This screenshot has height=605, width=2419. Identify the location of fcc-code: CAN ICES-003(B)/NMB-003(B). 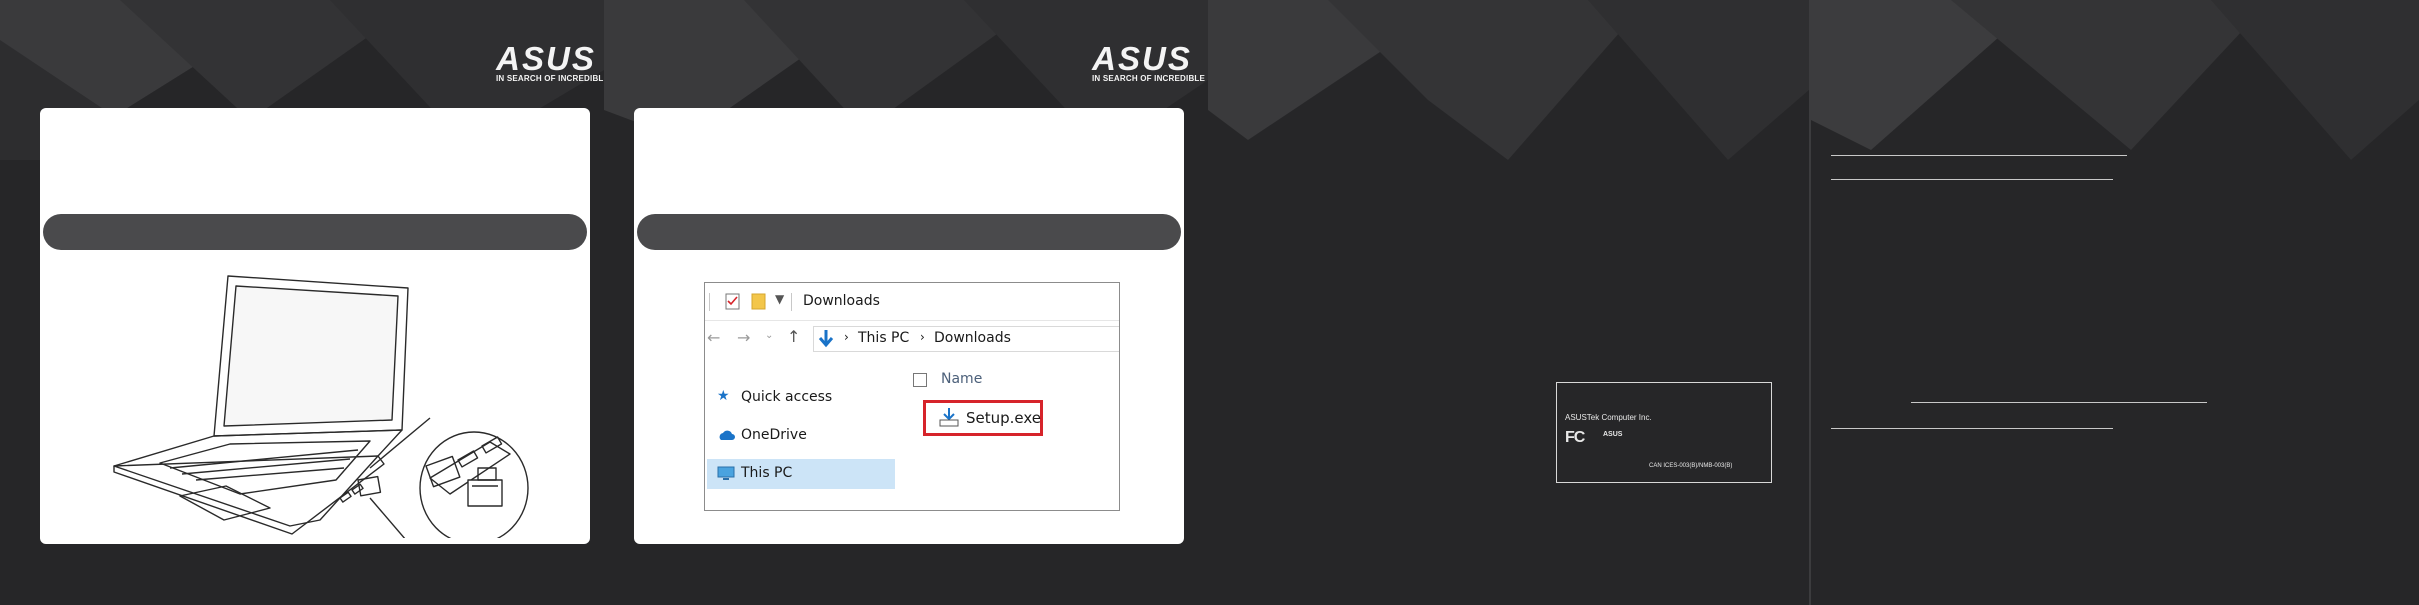
(1691, 466).